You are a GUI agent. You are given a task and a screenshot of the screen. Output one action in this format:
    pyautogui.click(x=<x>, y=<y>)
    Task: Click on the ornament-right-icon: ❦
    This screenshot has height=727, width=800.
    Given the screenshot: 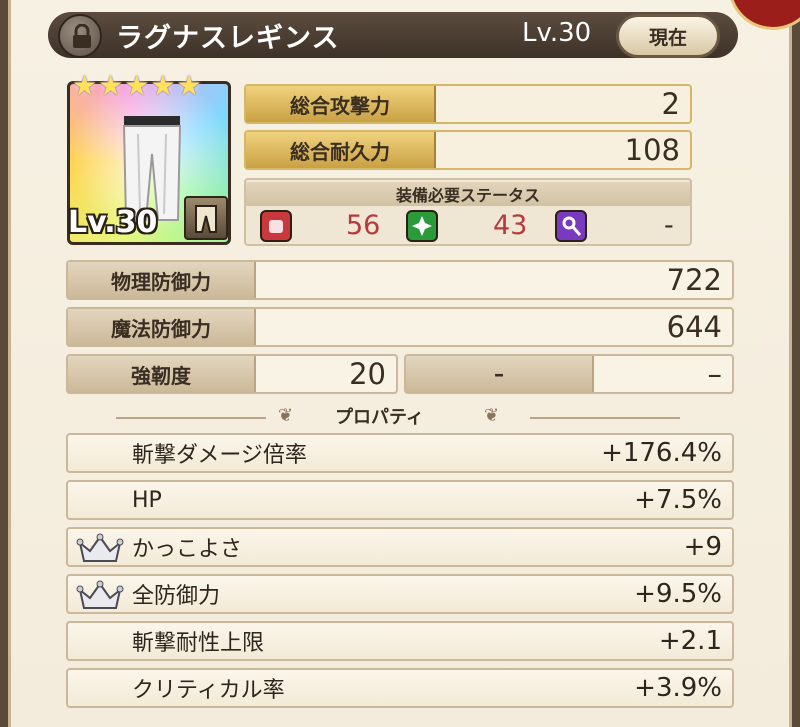 What is the action you would take?
    pyautogui.click(x=492, y=415)
    